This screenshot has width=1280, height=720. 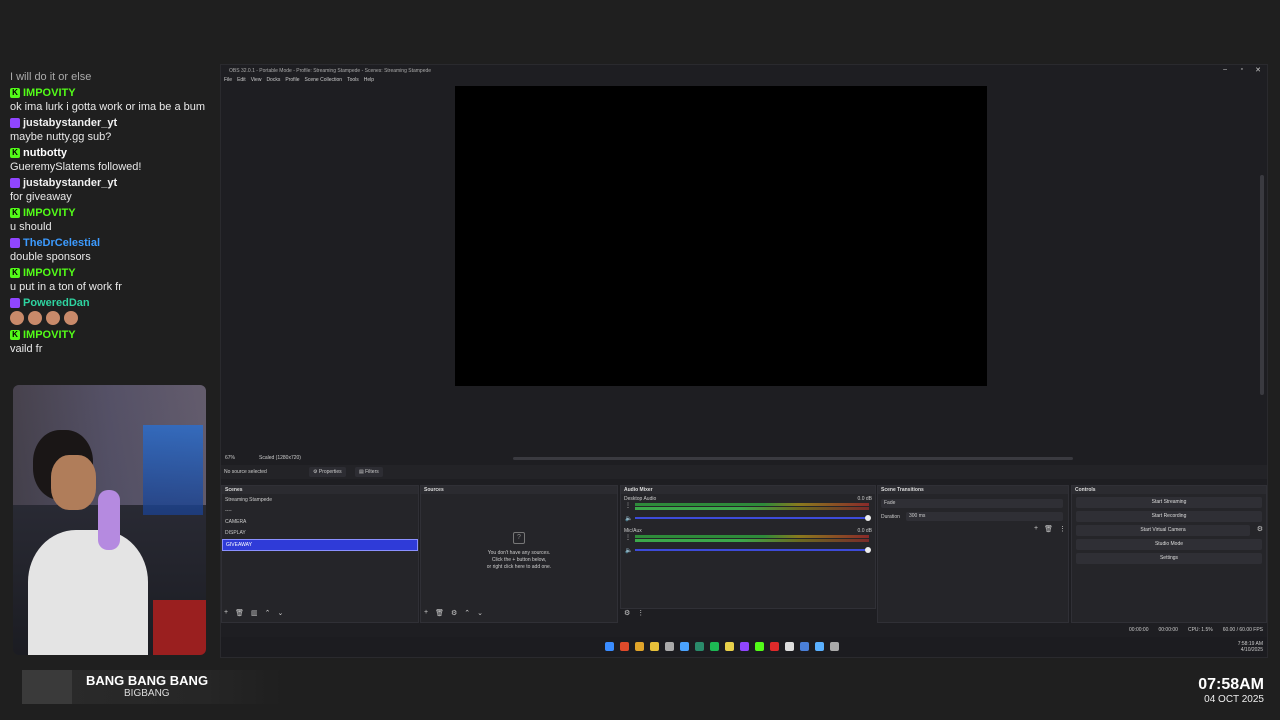 What do you see at coordinates (369, 80) in the screenshot?
I see `menu-help: Help` at bounding box center [369, 80].